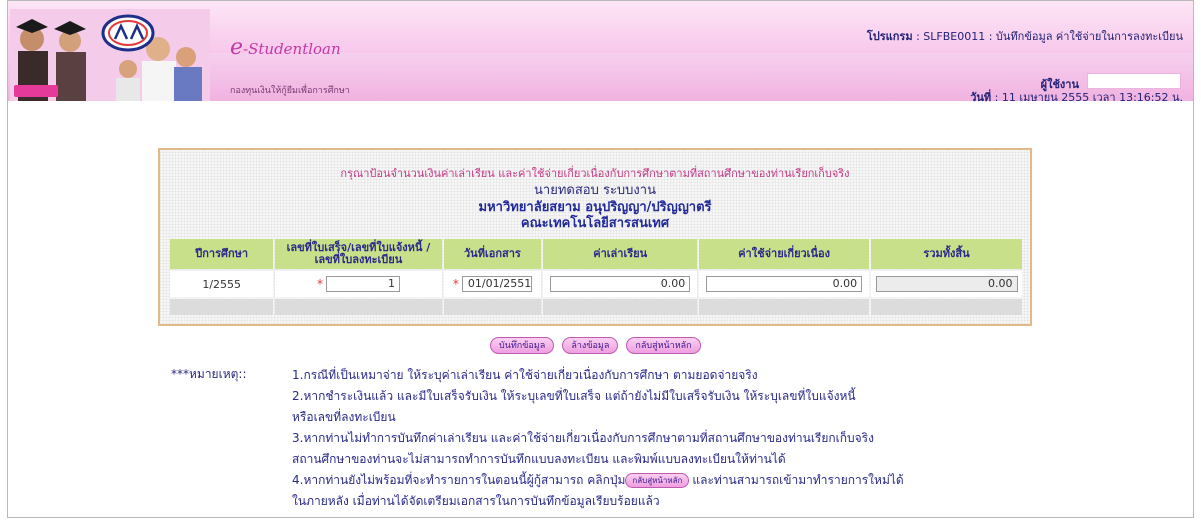 The width and height of the screenshot is (1201, 520). I want to click on receipt-no-input: 1, so click(362, 284).